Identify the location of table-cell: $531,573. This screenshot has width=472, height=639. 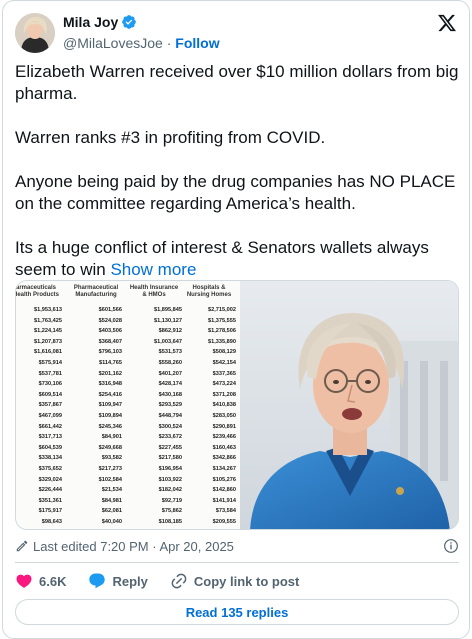
(170, 352).